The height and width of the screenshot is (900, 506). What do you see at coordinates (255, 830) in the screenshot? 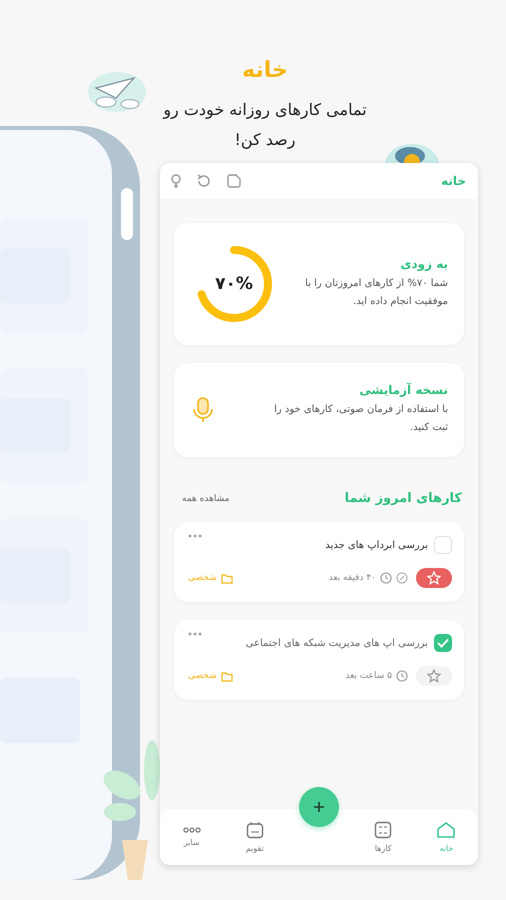
I see `calendar-icon` at bounding box center [255, 830].